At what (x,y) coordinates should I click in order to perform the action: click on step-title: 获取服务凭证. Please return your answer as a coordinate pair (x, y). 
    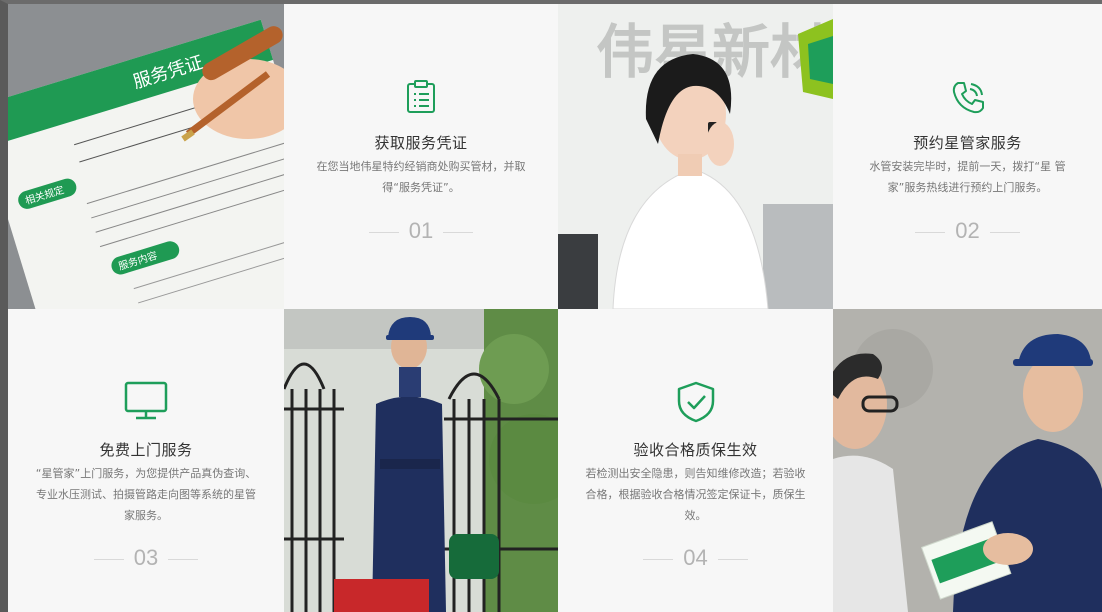
    Looking at the image, I should click on (421, 143).